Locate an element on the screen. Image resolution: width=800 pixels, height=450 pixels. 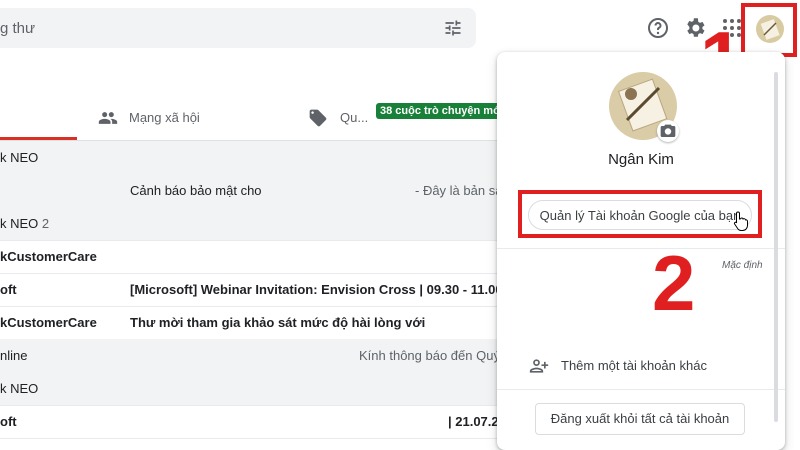
panel-scrollbar is located at coordinates (776, 247).